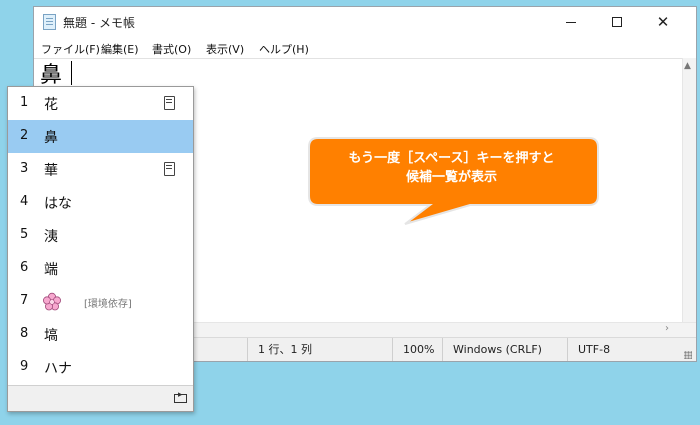 The width and height of the screenshot is (700, 425). What do you see at coordinates (24, 135) in the screenshot?
I see `candidate-number: 2` at bounding box center [24, 135].